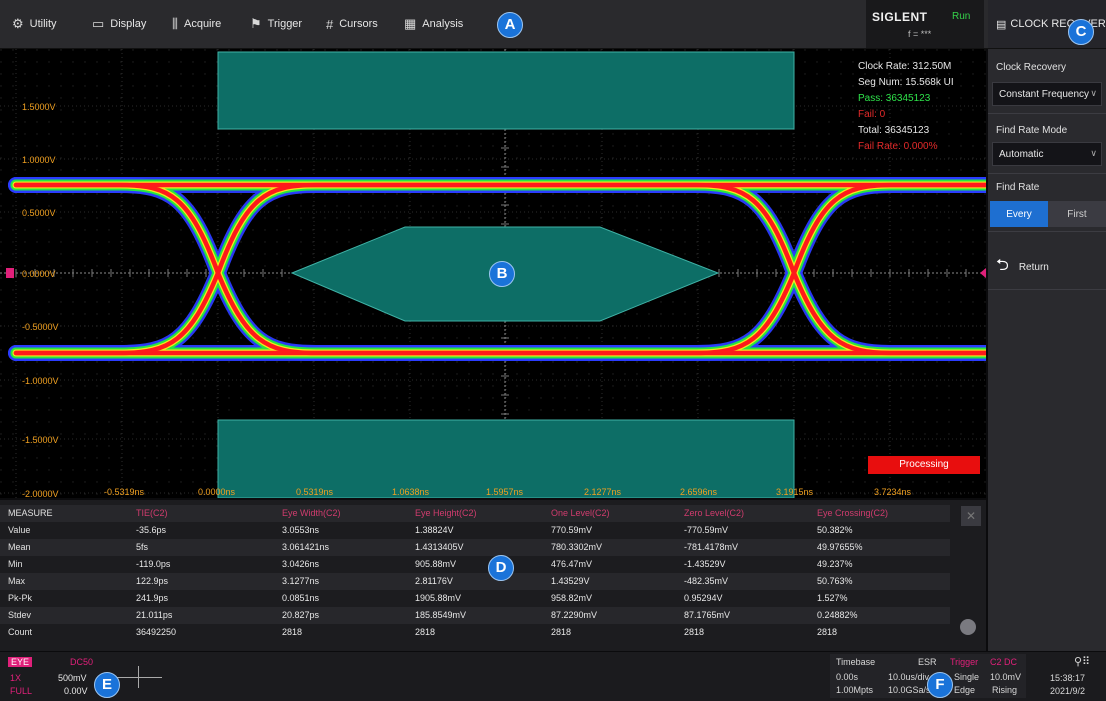 The height and width of the screenshot is (701, 1106). What do you see at coordinates (1018, 187) in the screenshot?
I see `find-rate-label: Find Rate` at bounding box center [1018, 187].